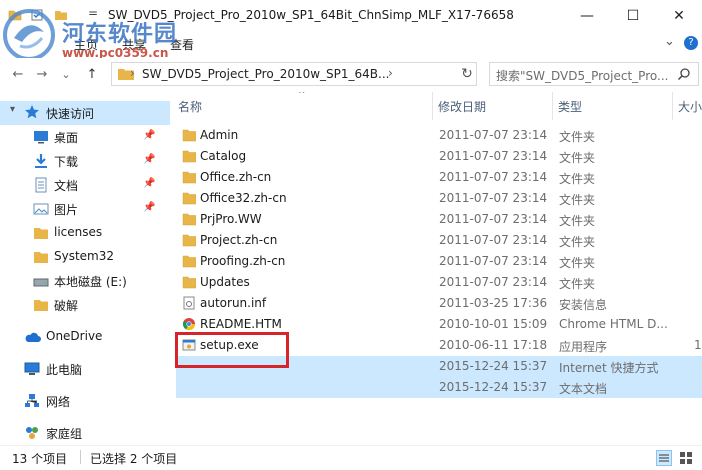 The height and width of the screenshot is (470, 702). Describe the element at coordinates (698, 345) in the screenshot. I see `file-size: 1` at that location.